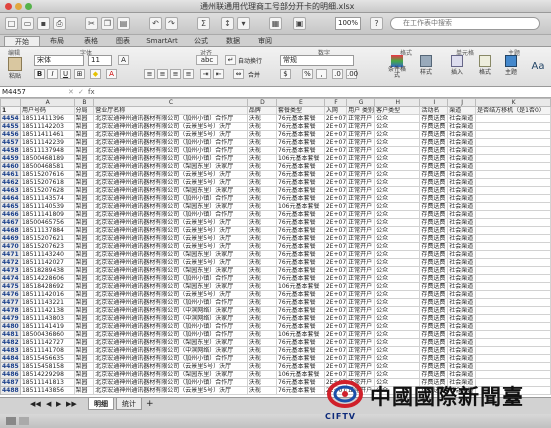 This screenshot has width=551, height=428. What do you see at coordinates (10, 238) in the screenshot?
I see `row-number: 4469` at bounding box center [10, 238].